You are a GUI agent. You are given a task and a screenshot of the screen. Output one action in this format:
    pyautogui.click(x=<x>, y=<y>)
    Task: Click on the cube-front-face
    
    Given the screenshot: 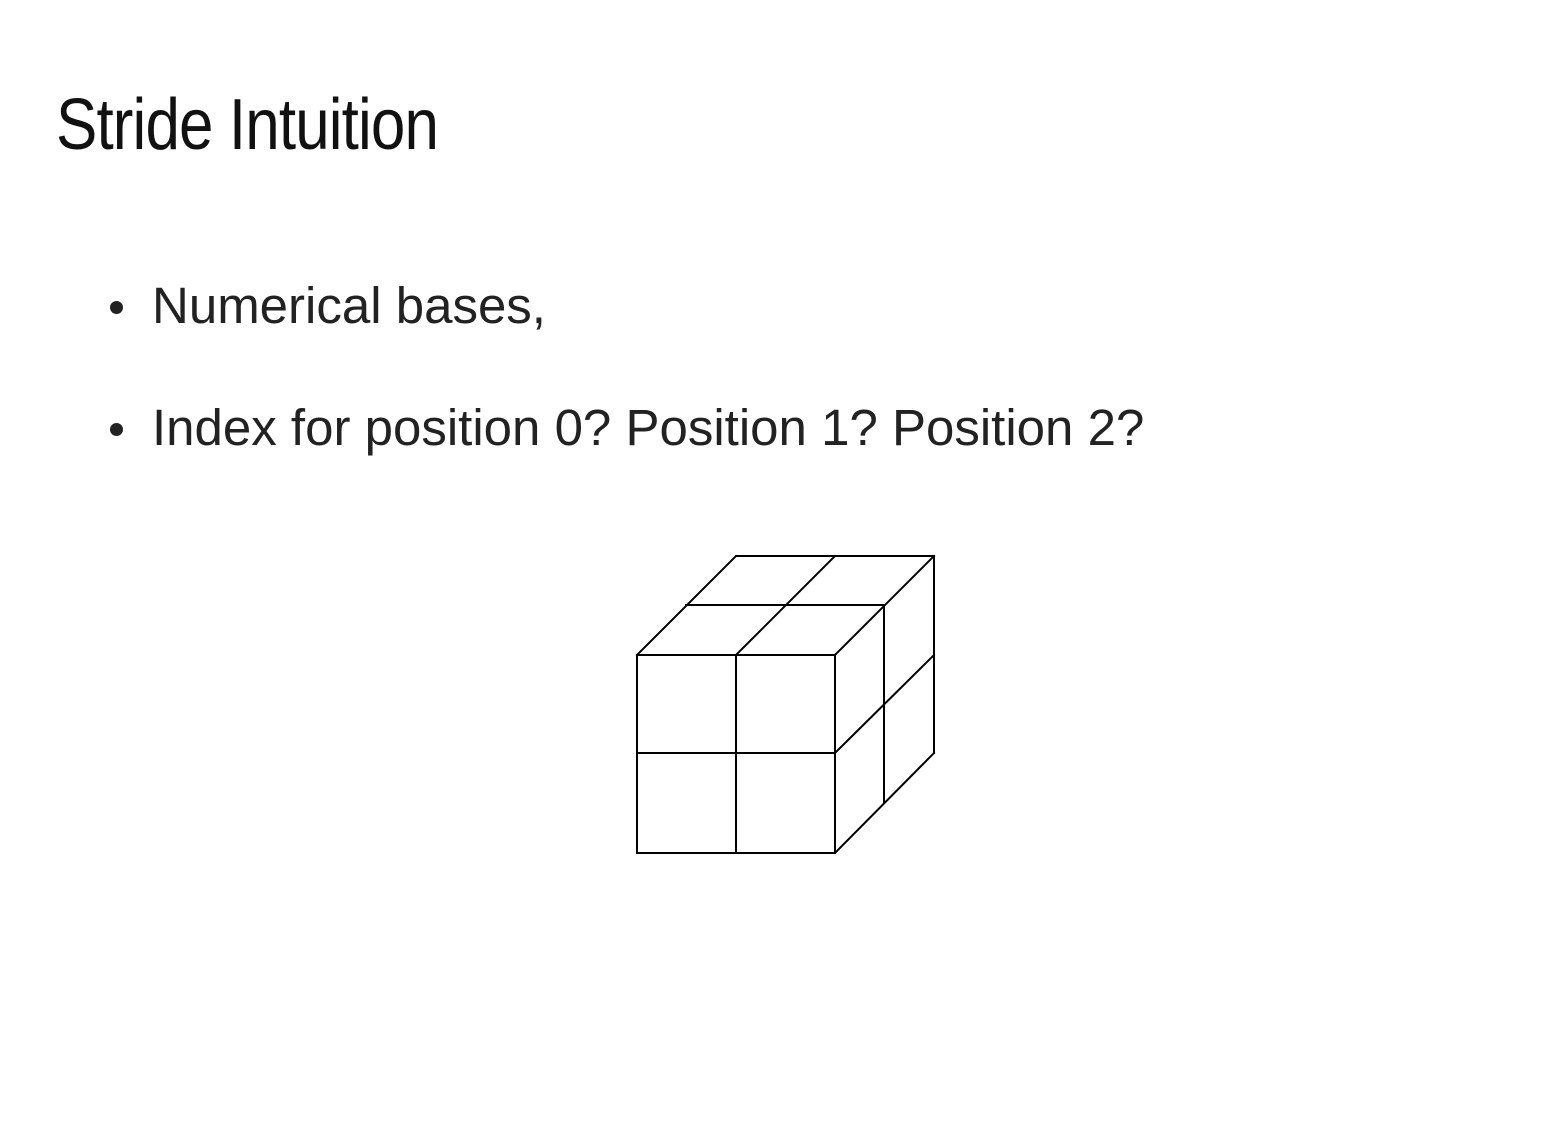 What is the action you would take?
    pyautogui.click(x=736, y=754)
    